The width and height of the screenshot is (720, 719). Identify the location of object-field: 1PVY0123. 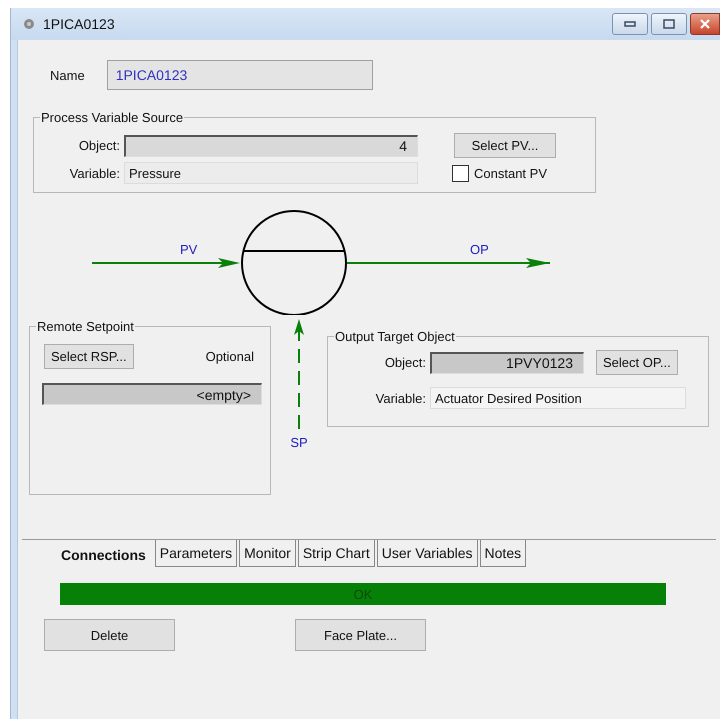
(507, 363).